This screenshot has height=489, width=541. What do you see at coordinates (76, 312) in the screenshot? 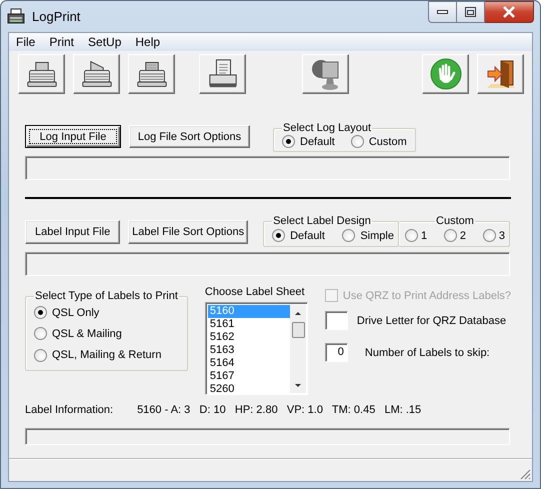
I see `radio-label: QSL Only` at bounding box center [76, 312].